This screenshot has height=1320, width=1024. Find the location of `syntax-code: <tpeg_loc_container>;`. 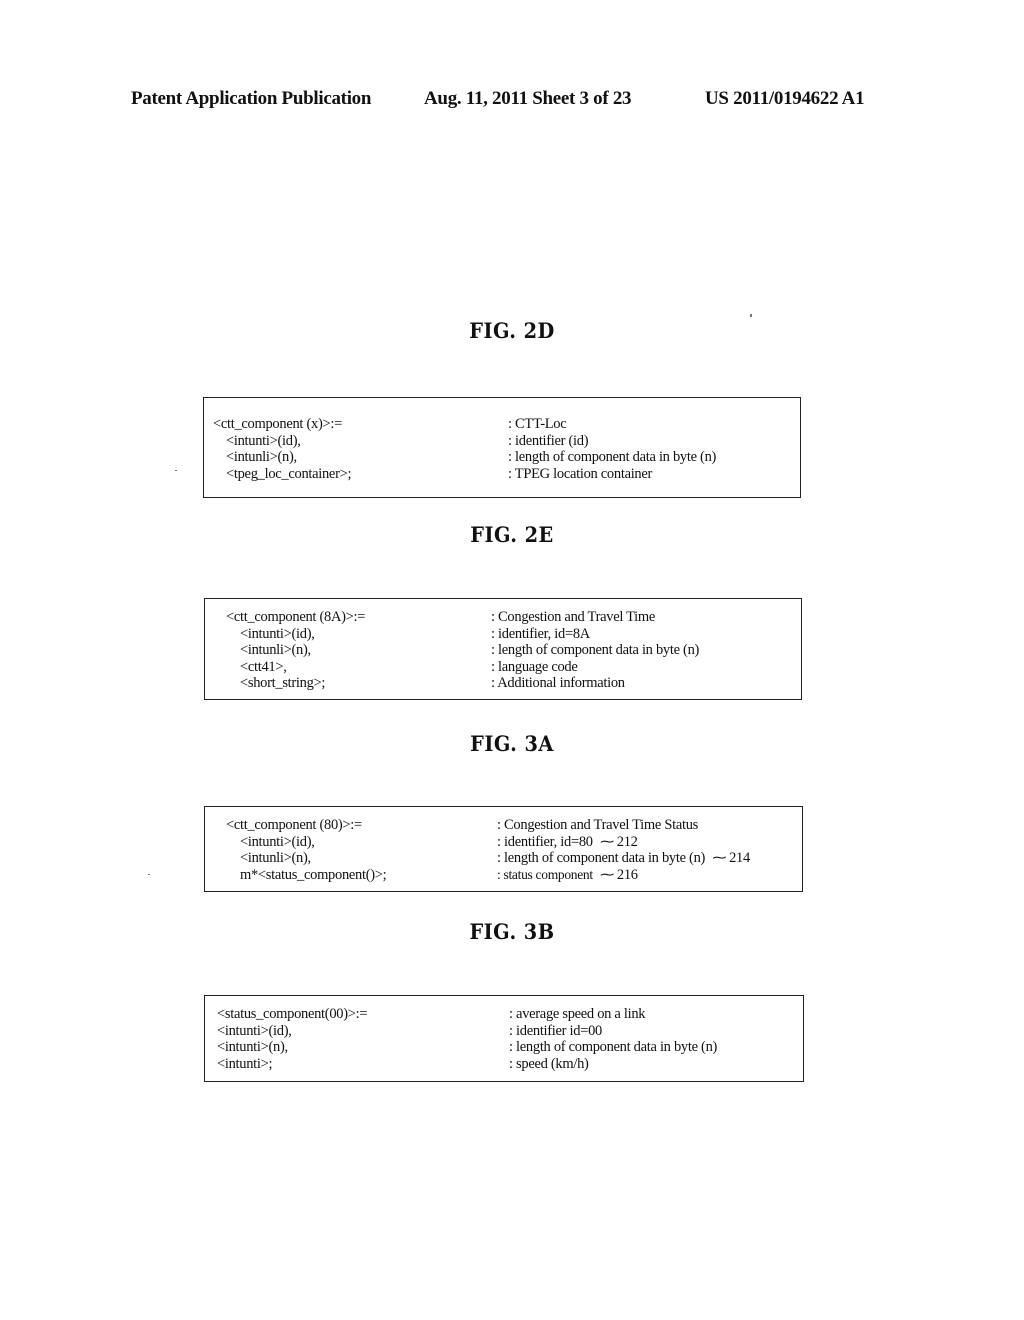

syntax-code: <tpeg_loc_container>; is located at coordinates (289, 473).